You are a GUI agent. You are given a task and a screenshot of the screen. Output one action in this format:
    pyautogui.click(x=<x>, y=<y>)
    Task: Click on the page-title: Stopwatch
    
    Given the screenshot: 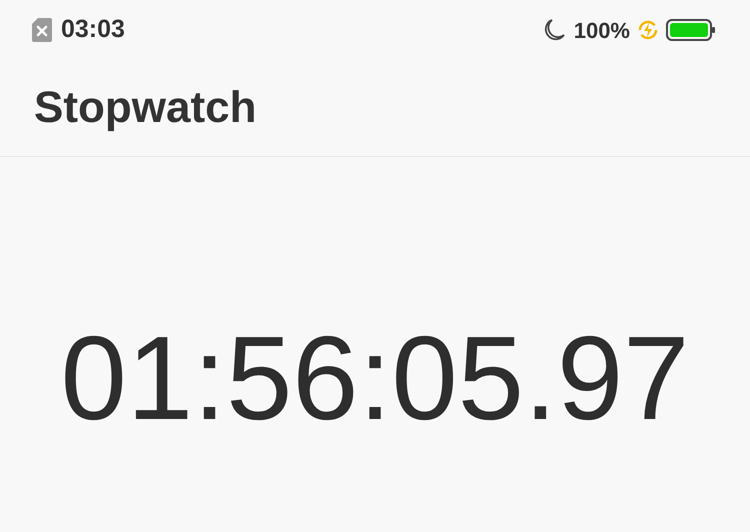 What is the action you would take?
    pyautogui.click(x=145, y=108)
    